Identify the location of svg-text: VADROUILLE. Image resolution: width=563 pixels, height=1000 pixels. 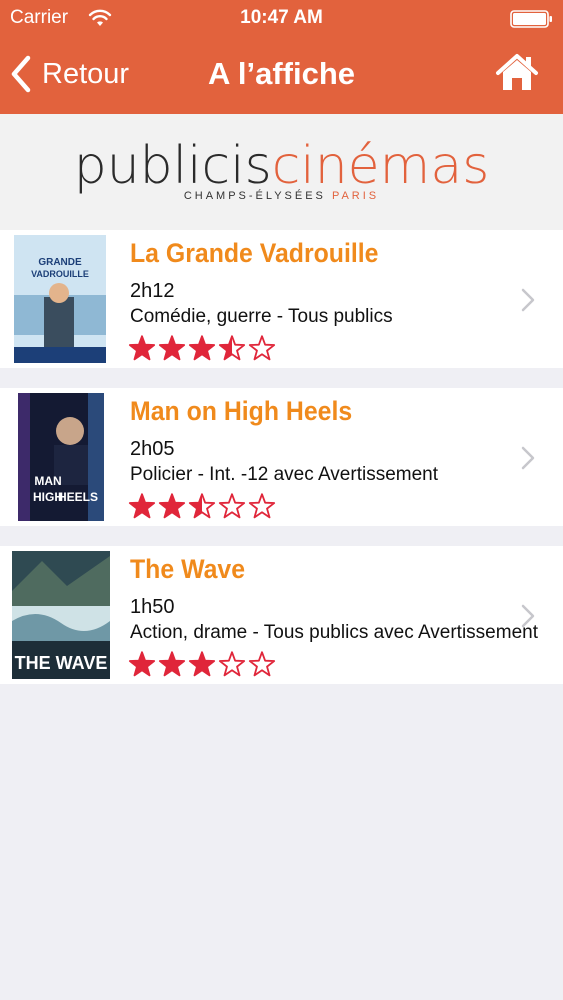
(60, 274).